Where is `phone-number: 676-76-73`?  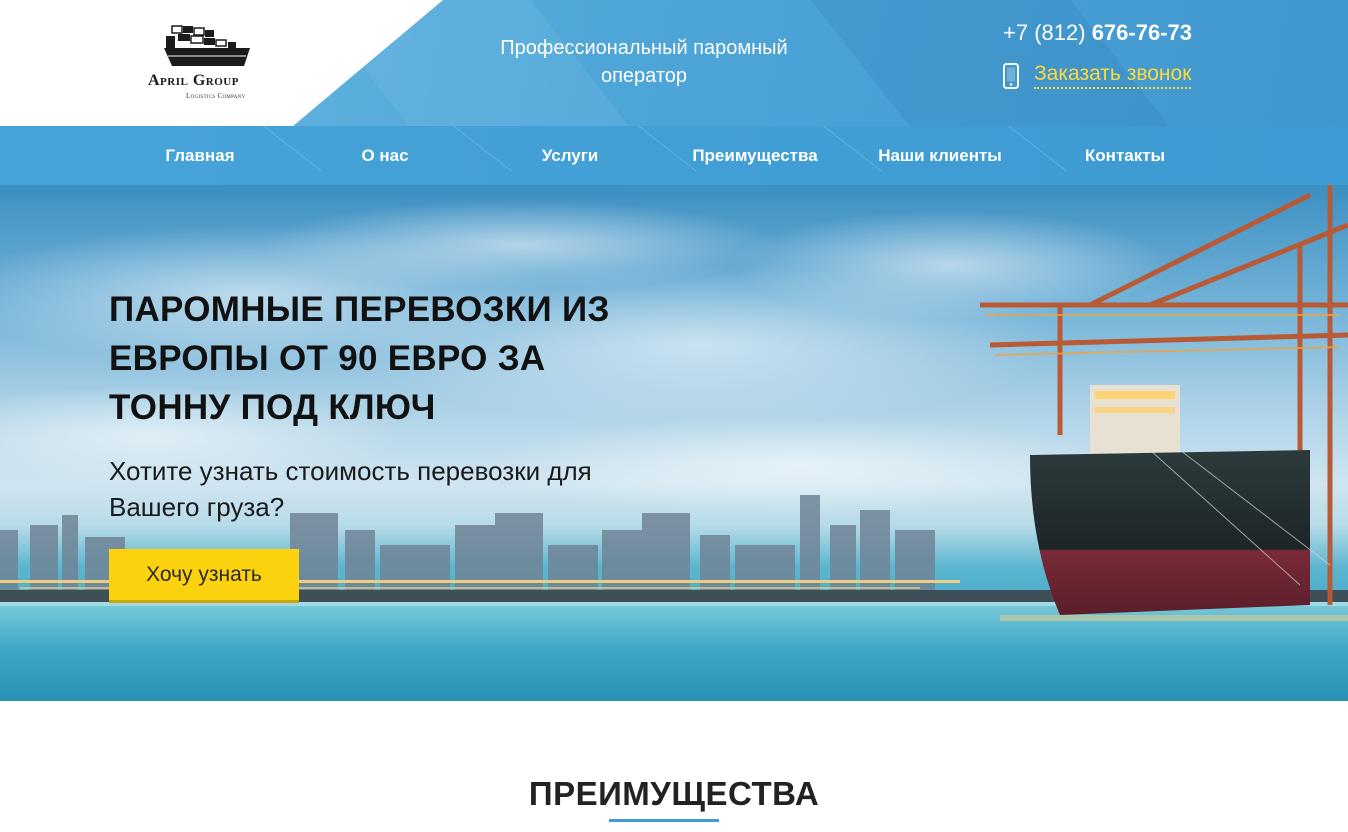
phone-number: 676-76-73 is located at coordinates (1141, 32).